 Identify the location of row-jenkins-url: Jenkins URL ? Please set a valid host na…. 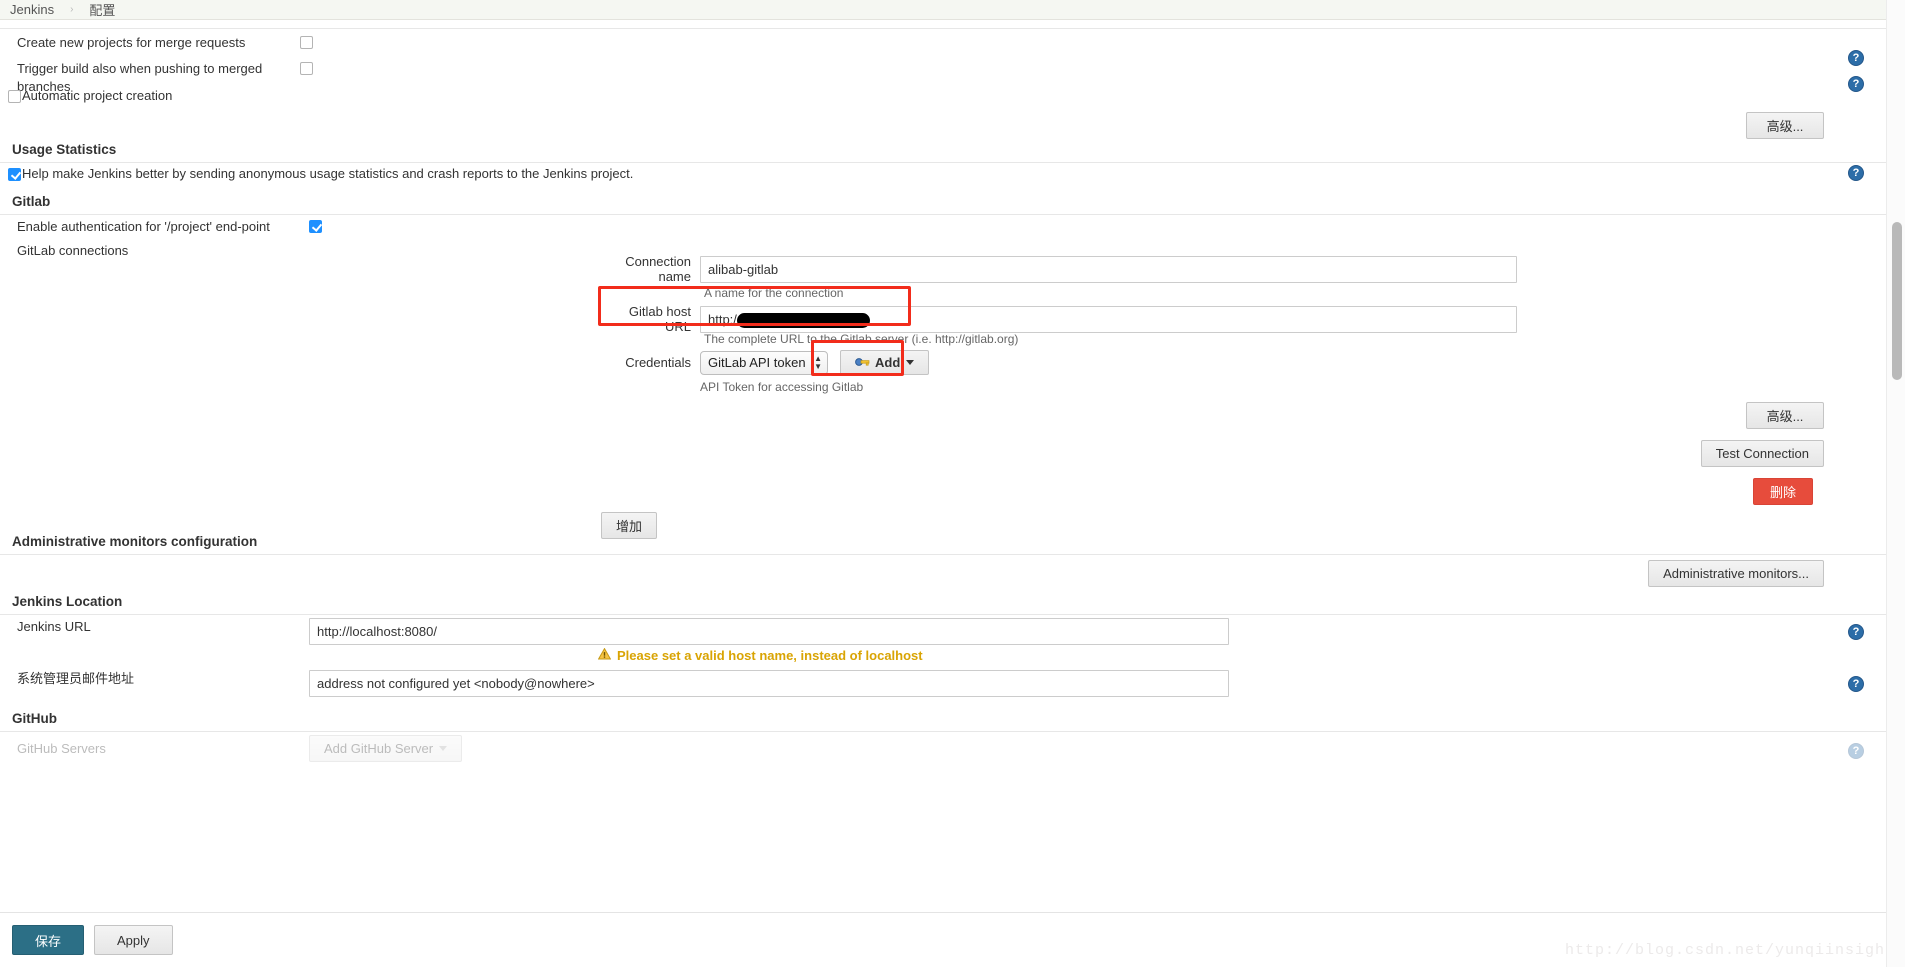
(943, 640).